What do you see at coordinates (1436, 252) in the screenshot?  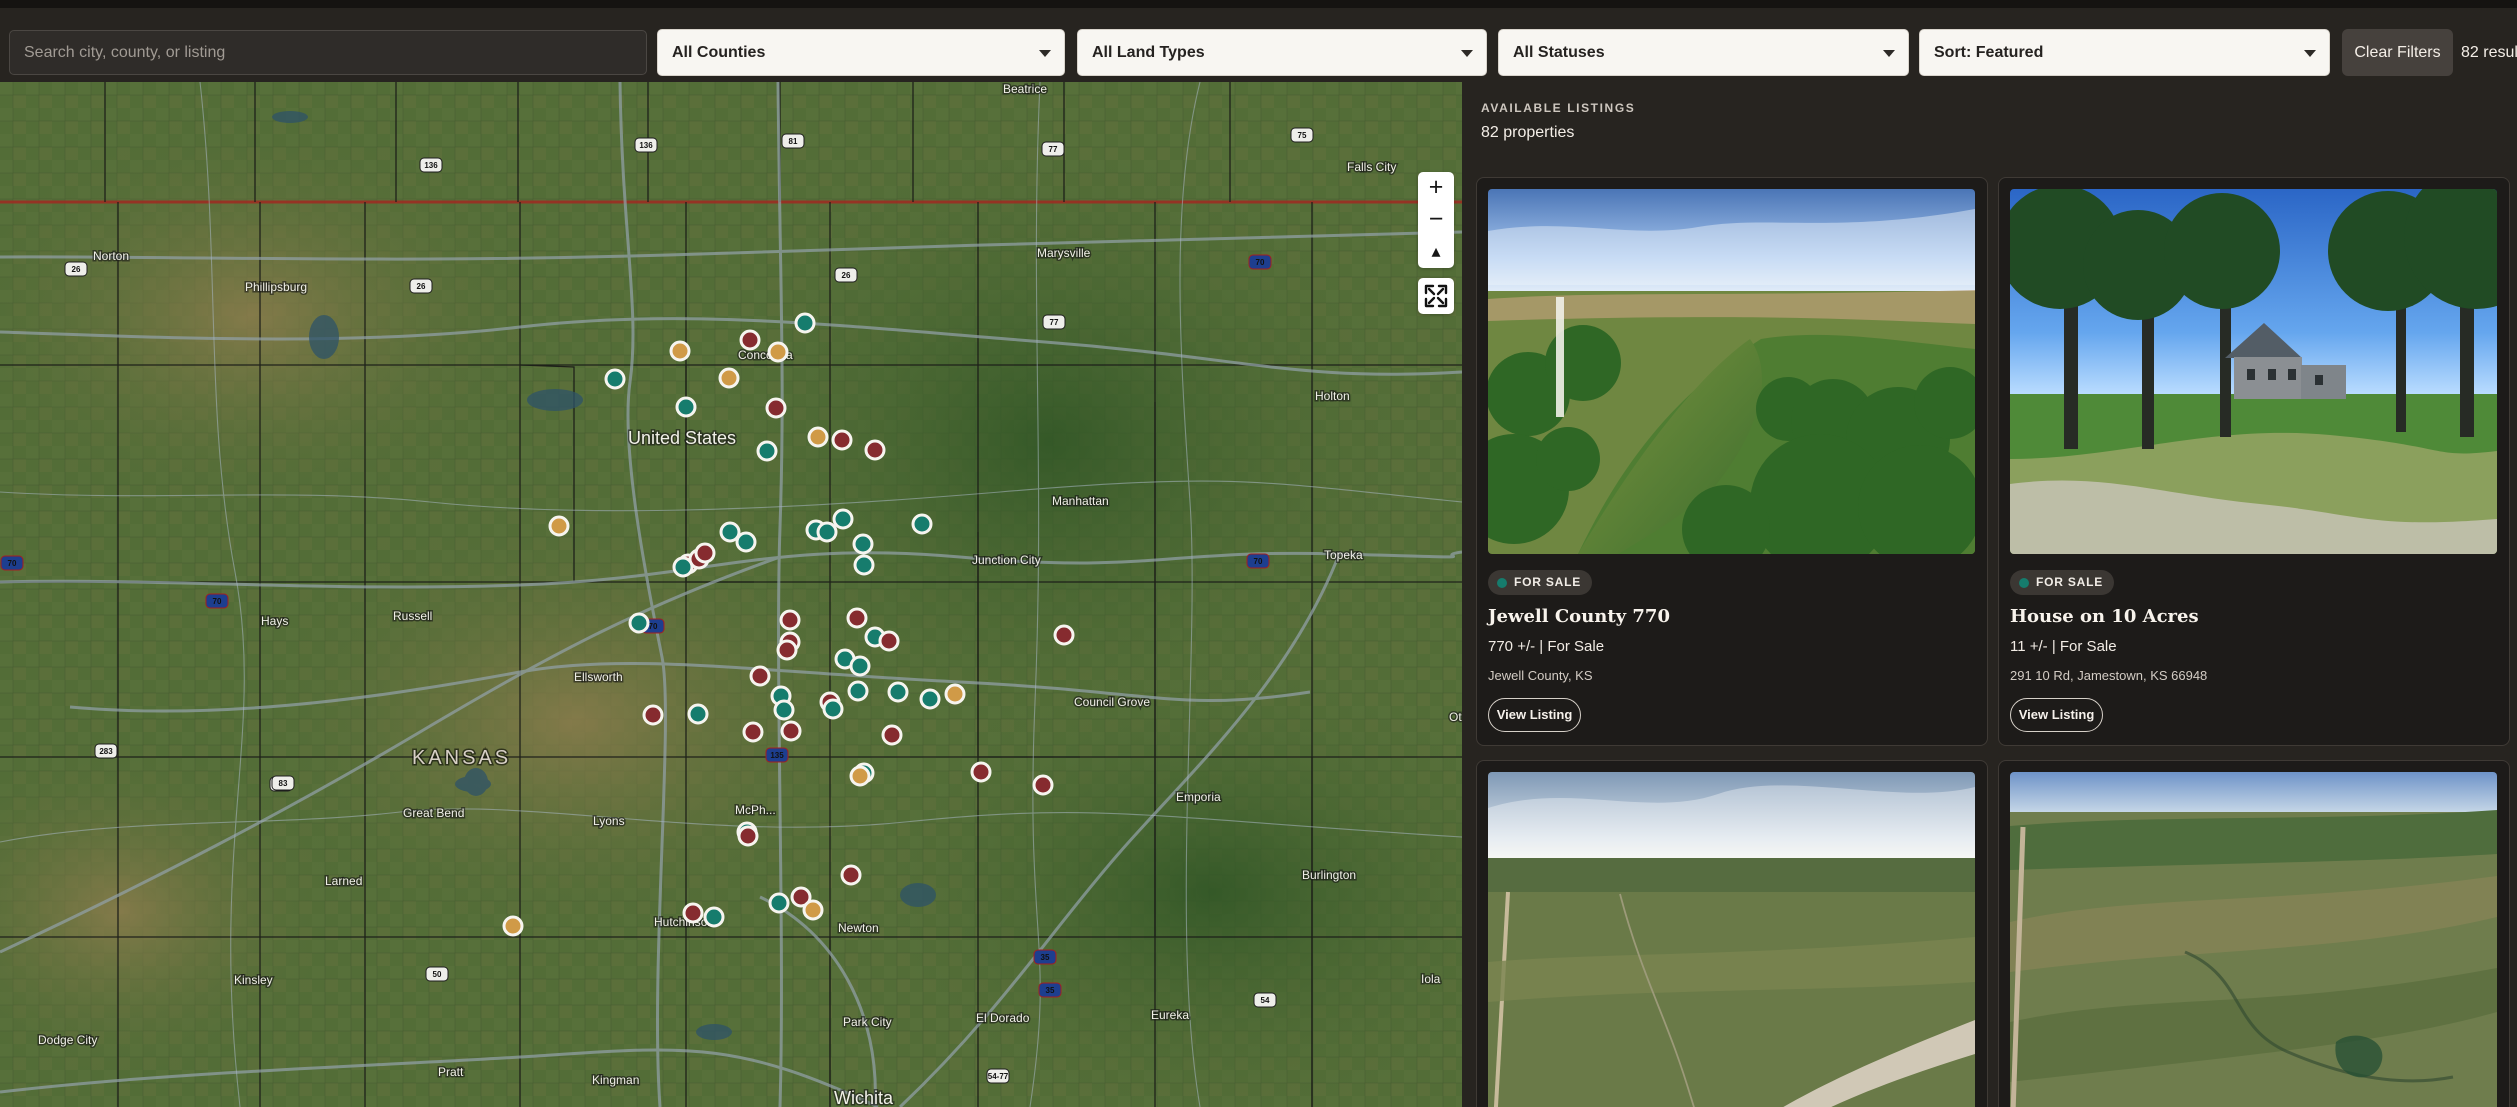 I see `reset-bearing-button: ▴` at bounding box center [1436, 252].